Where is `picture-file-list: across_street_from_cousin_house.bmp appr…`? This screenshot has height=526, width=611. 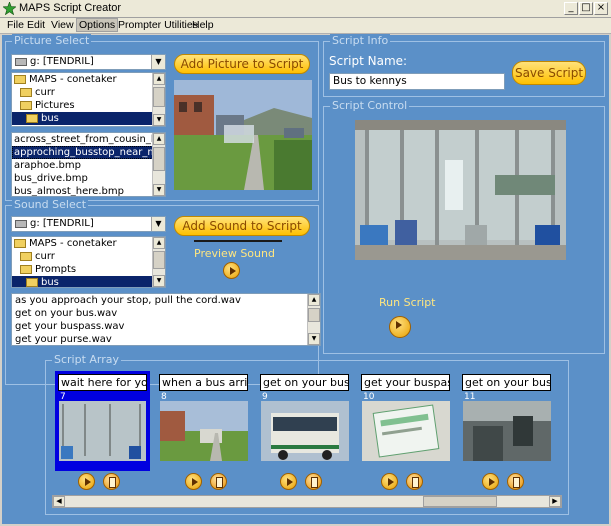 picture-file-list: across_street_from_cousin_house.bmp appr… is located at coordinates (88, 164).